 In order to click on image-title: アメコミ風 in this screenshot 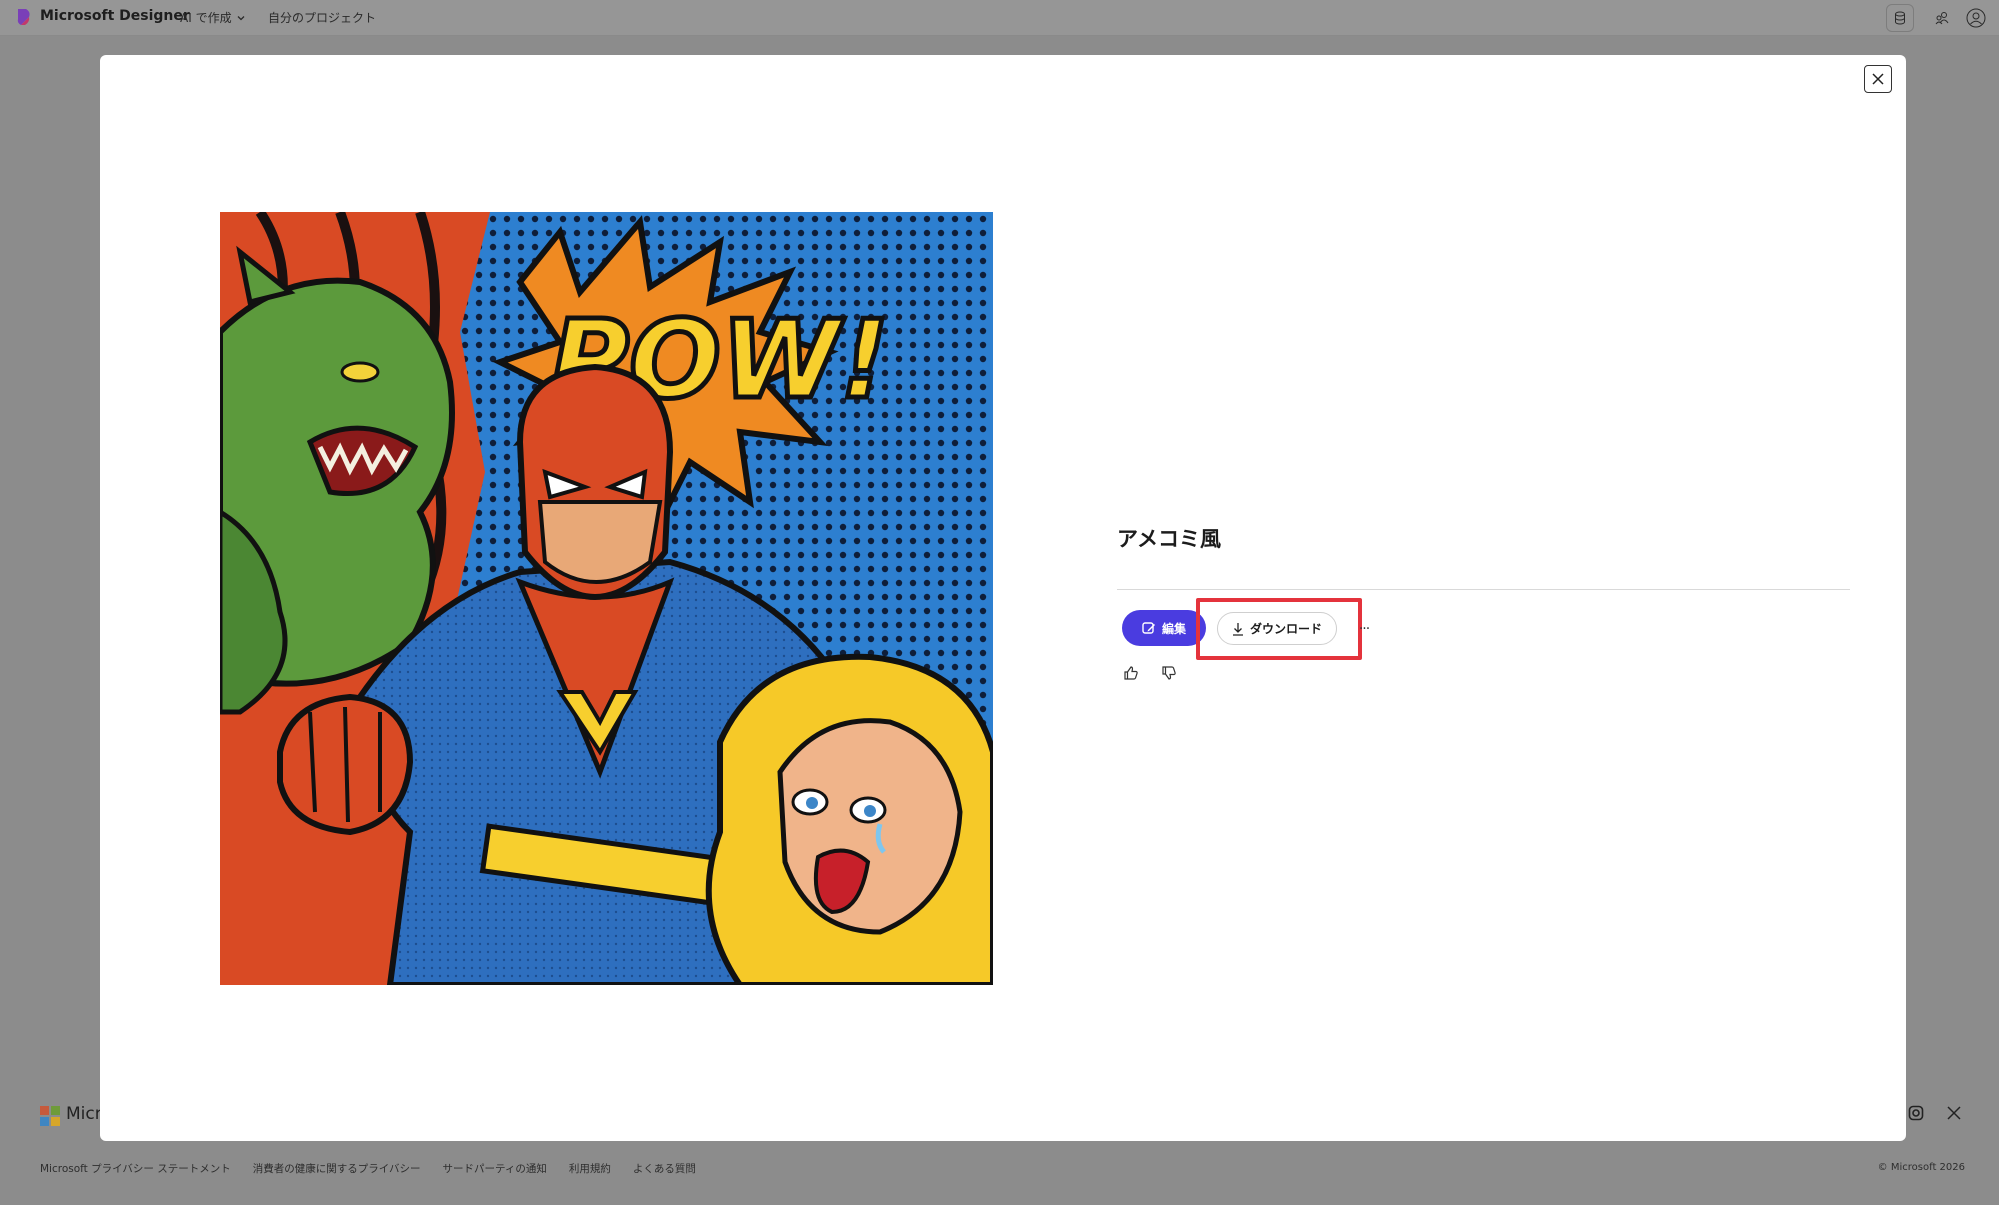, I will do `click(1169, 539)`.